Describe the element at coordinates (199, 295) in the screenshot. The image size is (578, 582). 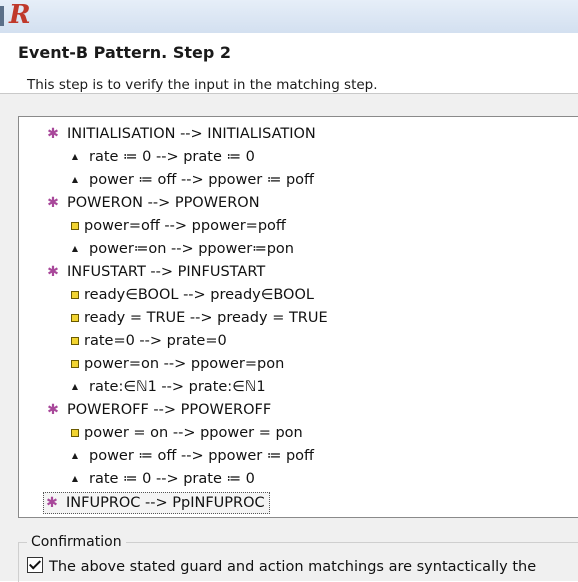
I see `tree-item-label: ready∈BOOL --> pready∈BOOL` at that location.